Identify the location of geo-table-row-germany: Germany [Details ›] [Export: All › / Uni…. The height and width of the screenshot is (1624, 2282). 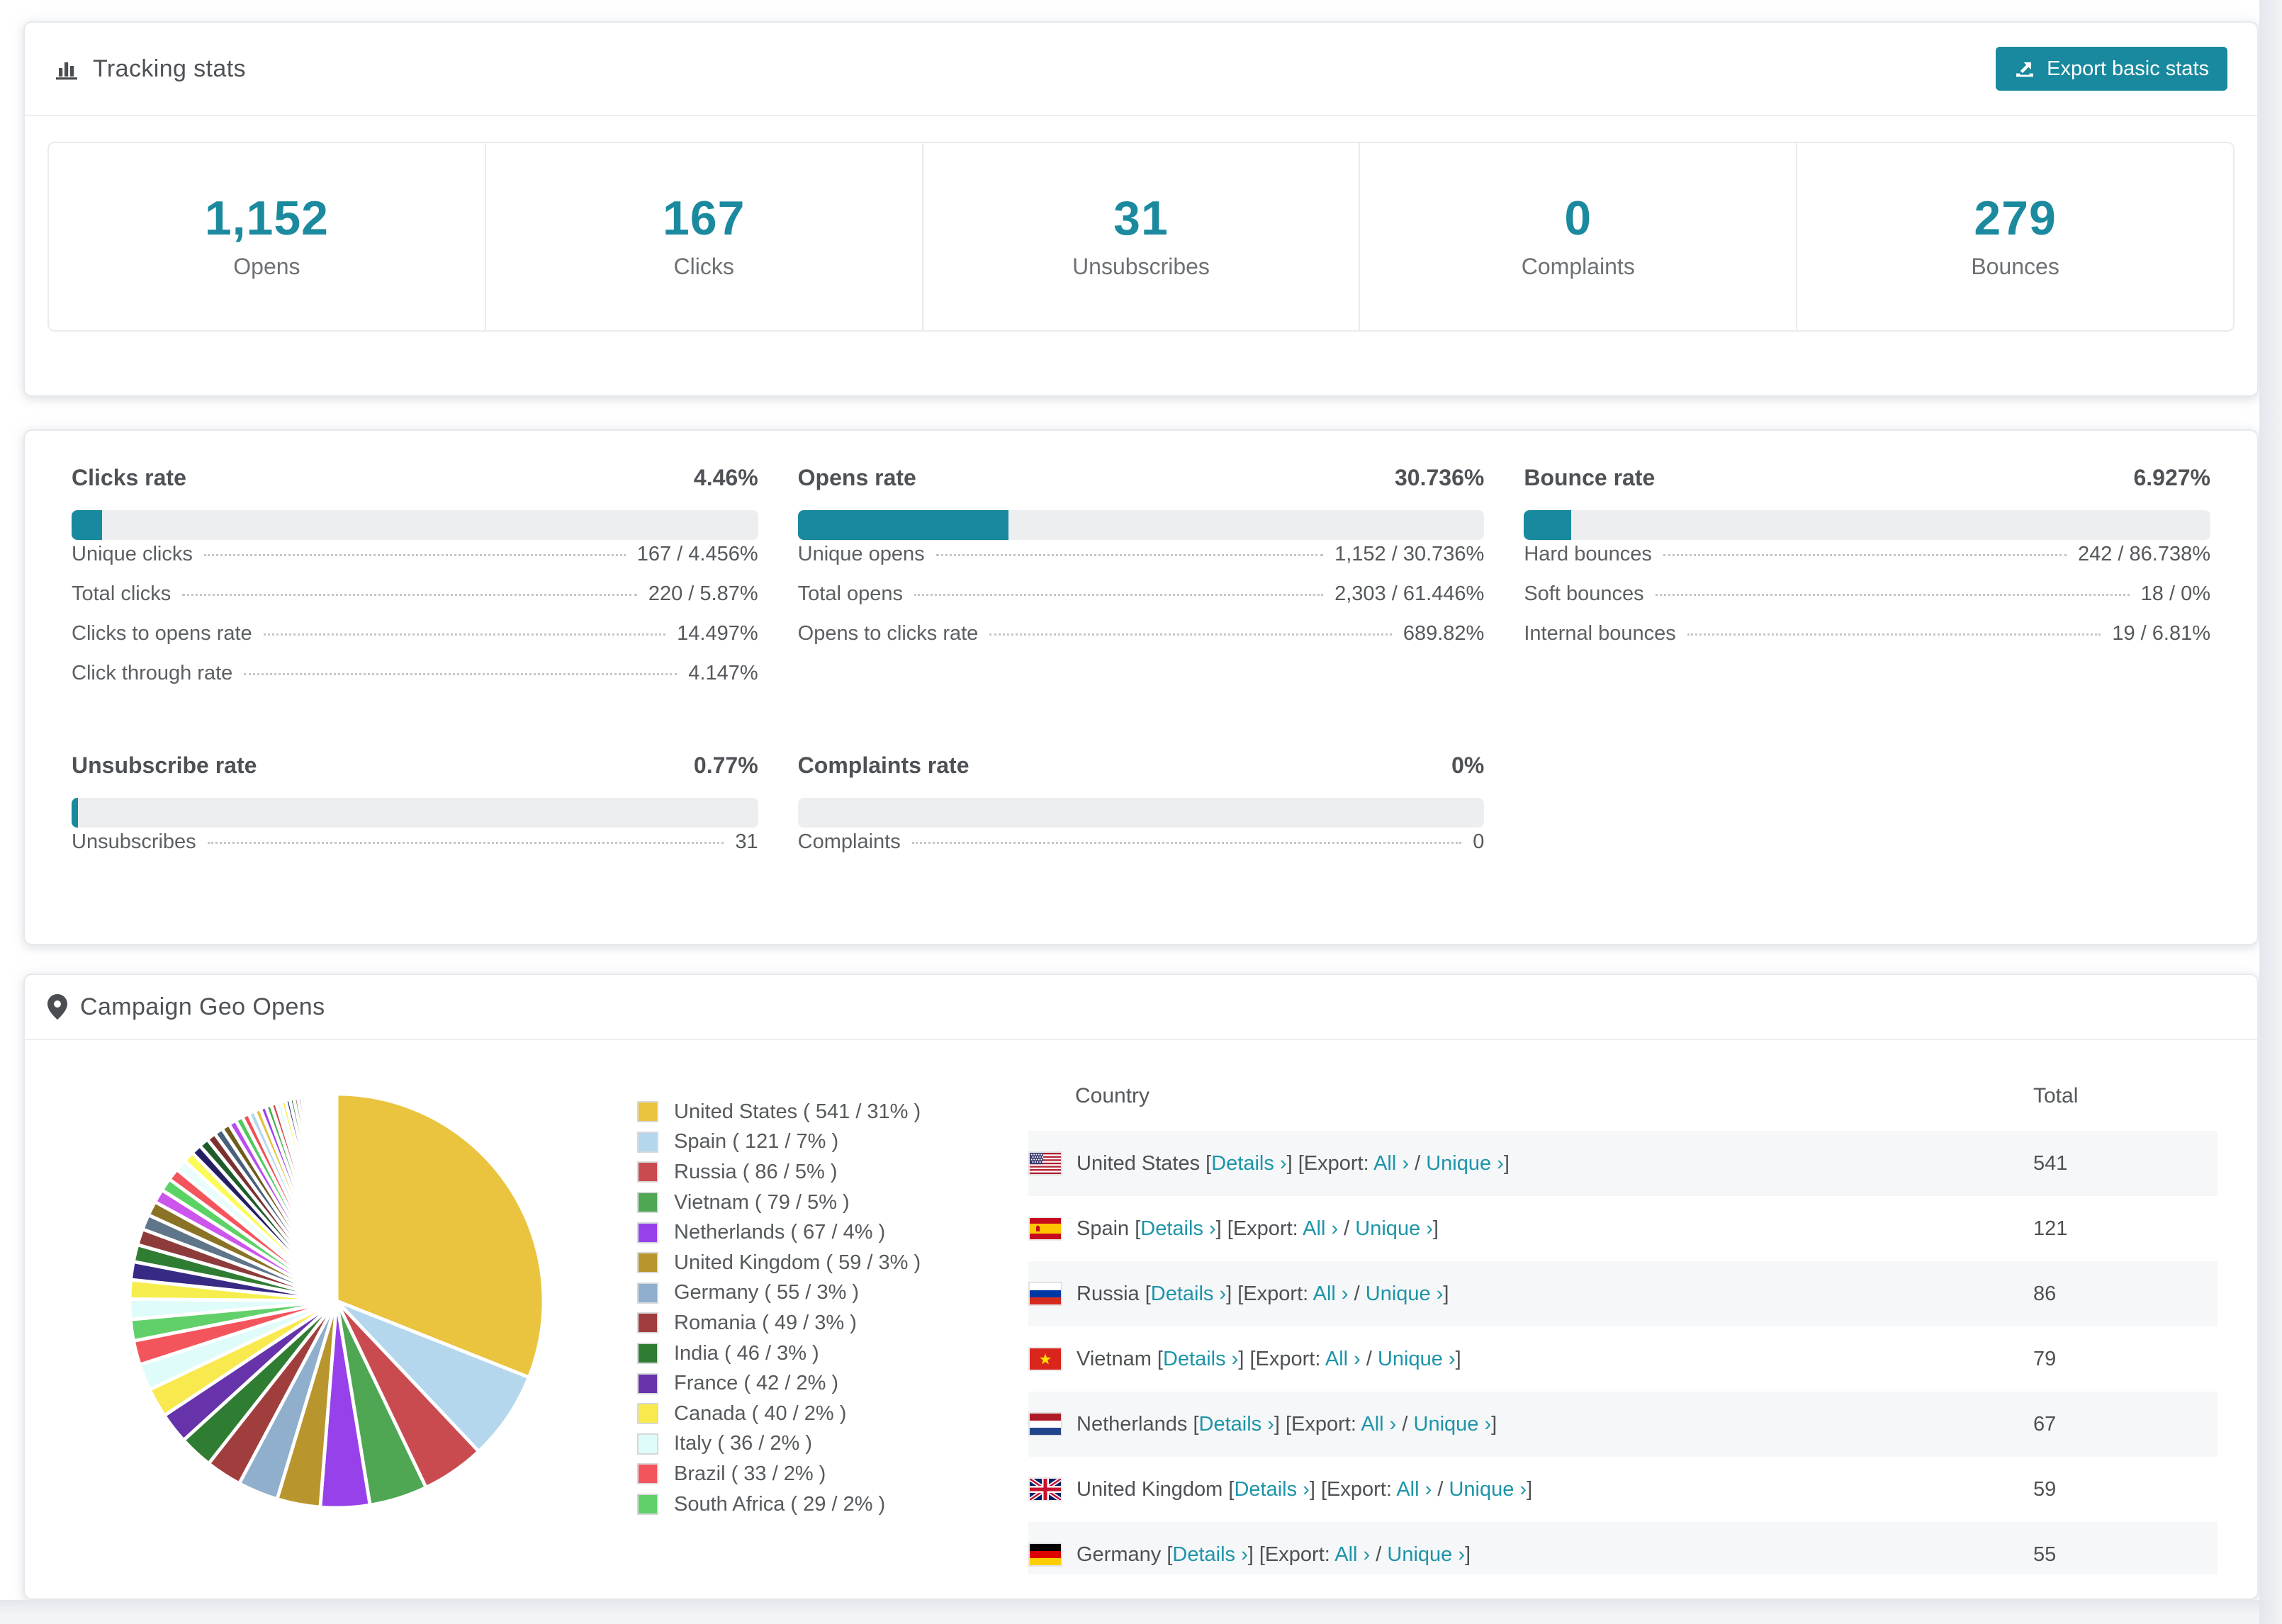
(1623, 1548).